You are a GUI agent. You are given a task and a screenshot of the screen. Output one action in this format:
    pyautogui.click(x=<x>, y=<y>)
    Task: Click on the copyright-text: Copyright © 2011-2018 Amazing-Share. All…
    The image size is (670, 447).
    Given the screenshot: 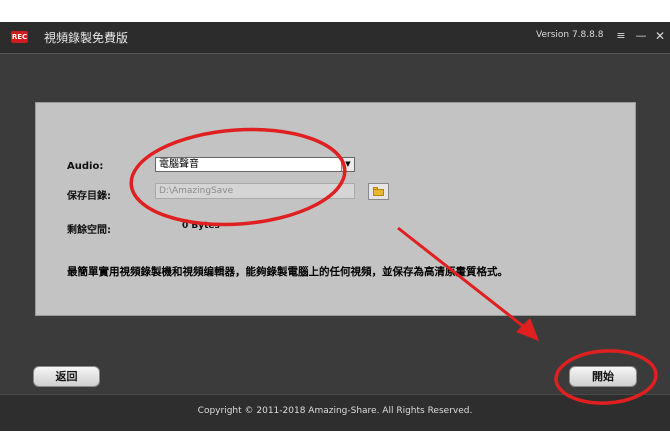 What is the action you would take?
    pyautogui.click(x=335, y=411)
    